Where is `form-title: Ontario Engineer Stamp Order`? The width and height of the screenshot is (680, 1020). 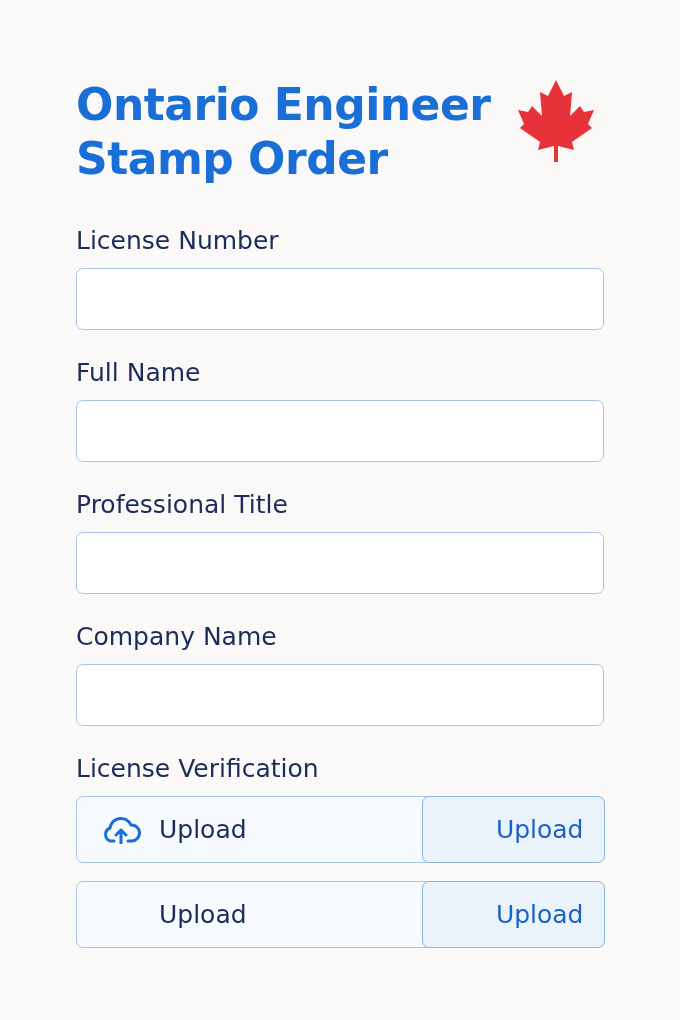
form-title: Ontario Engineer Stamp Order is located at coordinates (284, 132).